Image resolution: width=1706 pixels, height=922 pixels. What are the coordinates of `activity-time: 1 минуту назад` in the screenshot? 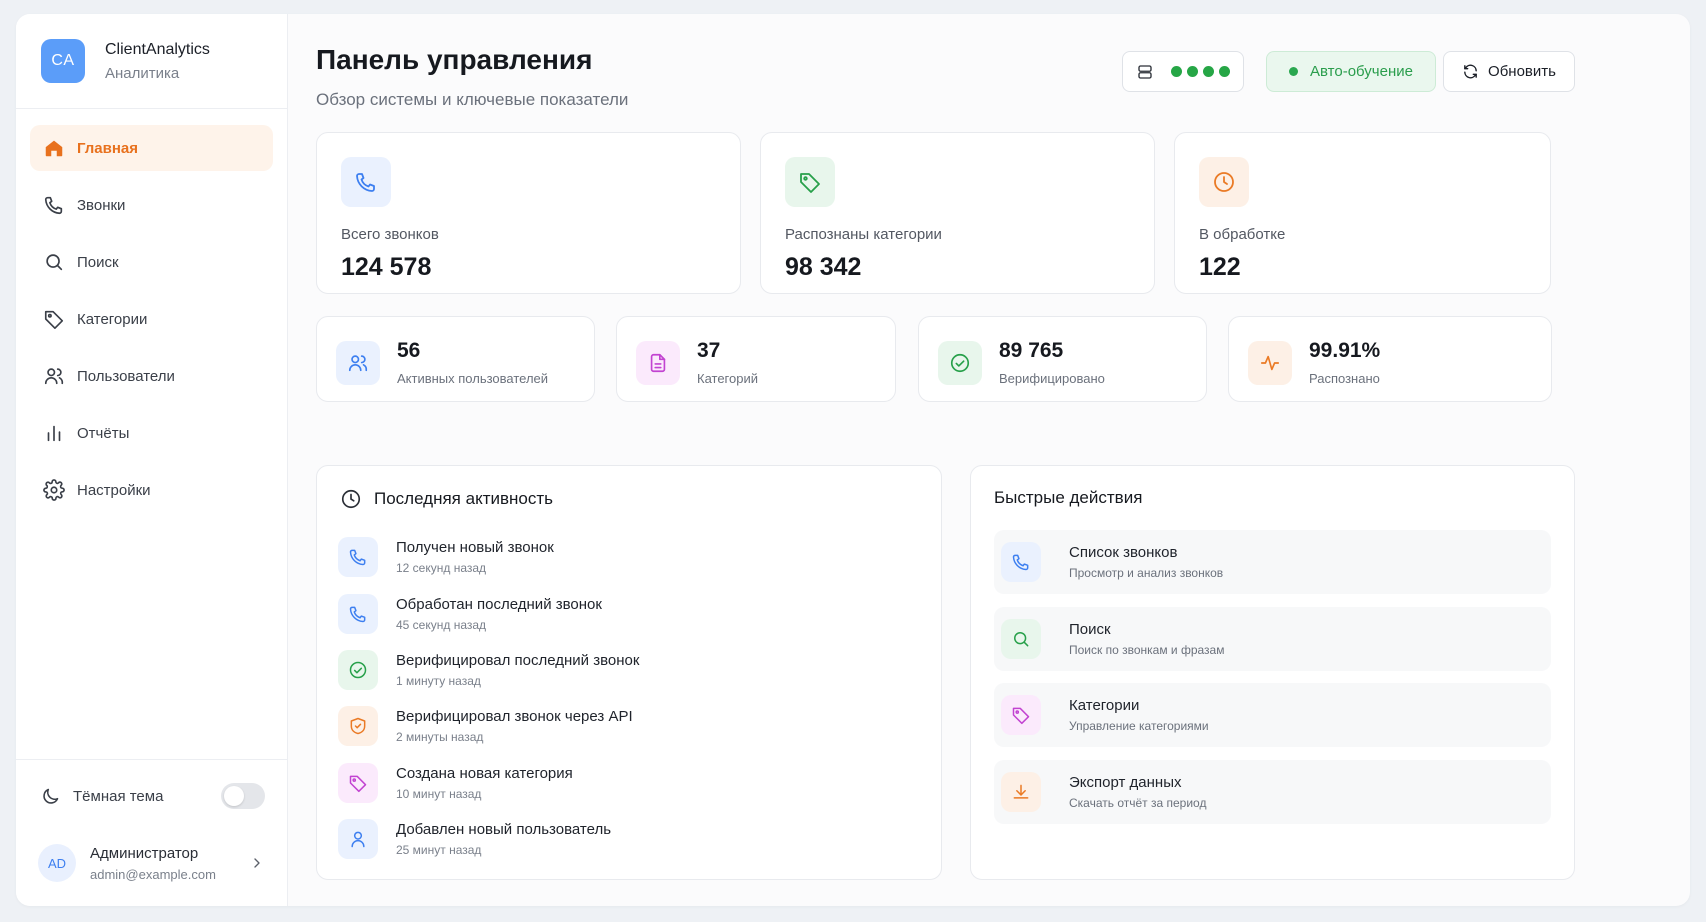 It's located at (438, 680).